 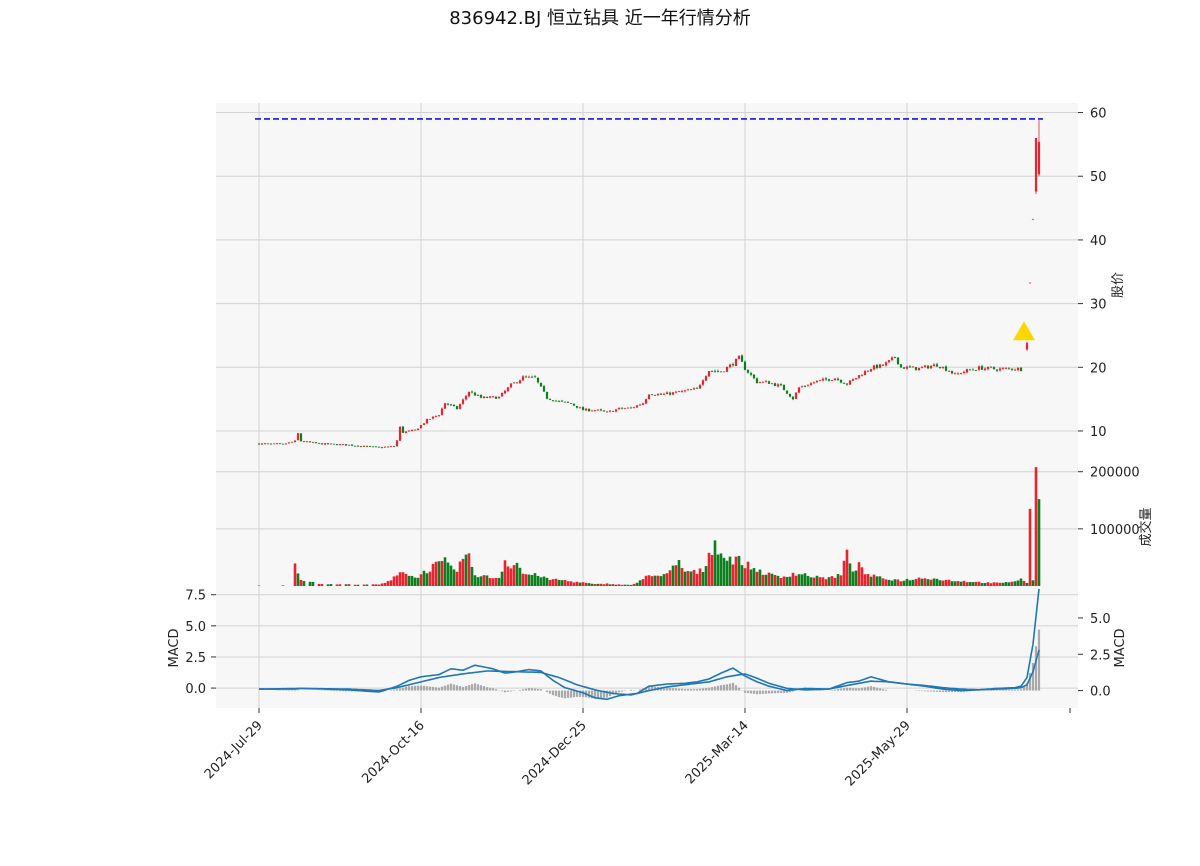 What do you see at coordinates (195, 627) in the screenshot?
I see `macd-left-tick-label: 5.0` at bounding box center [195, 627].